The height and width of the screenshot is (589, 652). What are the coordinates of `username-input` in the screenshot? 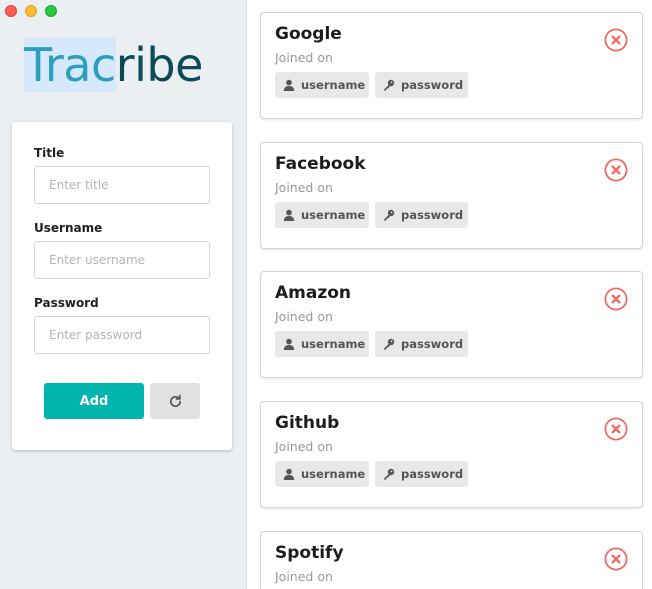 It's located at (122, 260).